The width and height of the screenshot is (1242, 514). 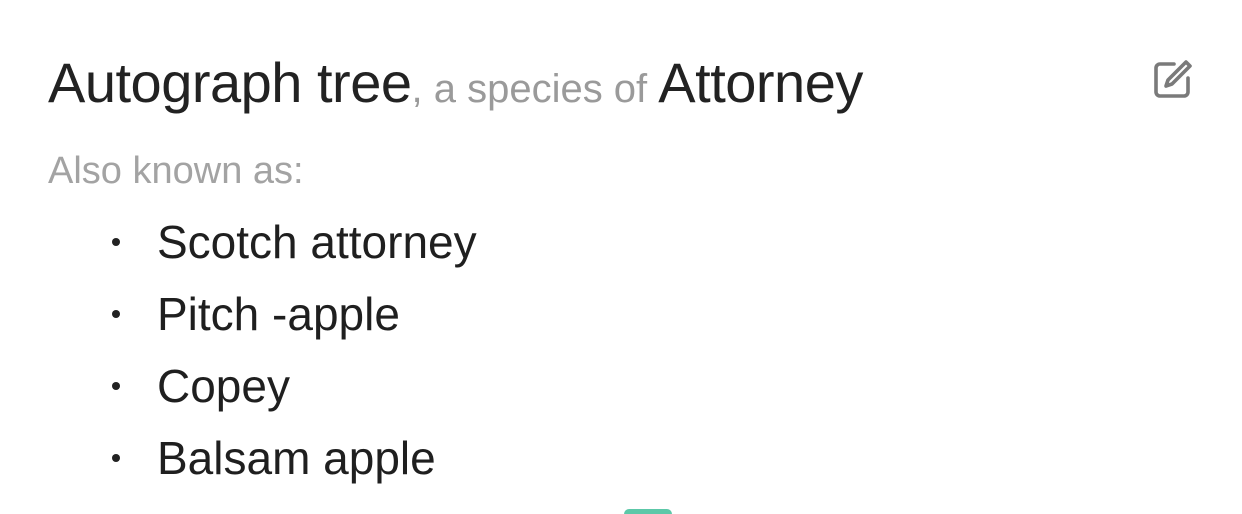 What do you see at coordinates (176, 171) in the screenshot?
I see `also-known-as-label: Also known as:` at bounding box center [176, 171].